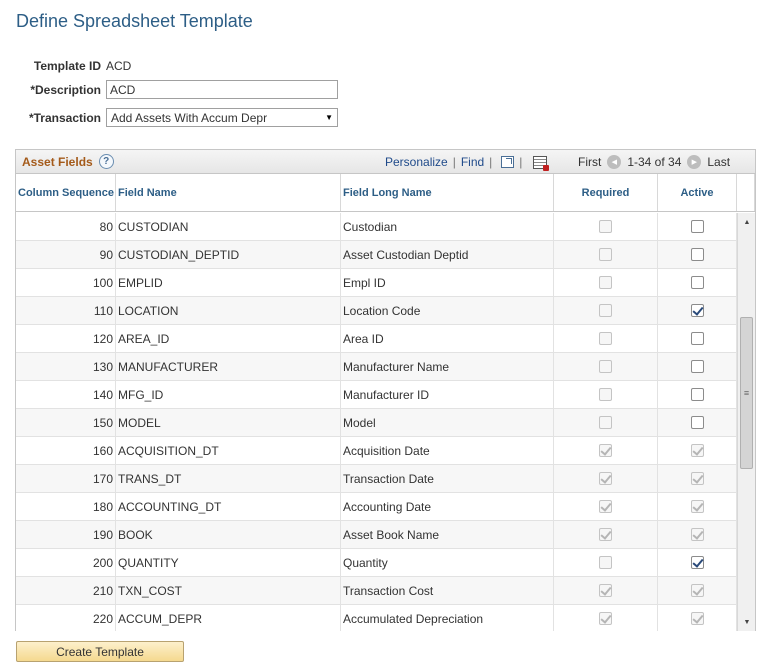  Describe the element at coordinates (66, 450) in the screenshot. I see `column-sequence-cell: 160` at that location.